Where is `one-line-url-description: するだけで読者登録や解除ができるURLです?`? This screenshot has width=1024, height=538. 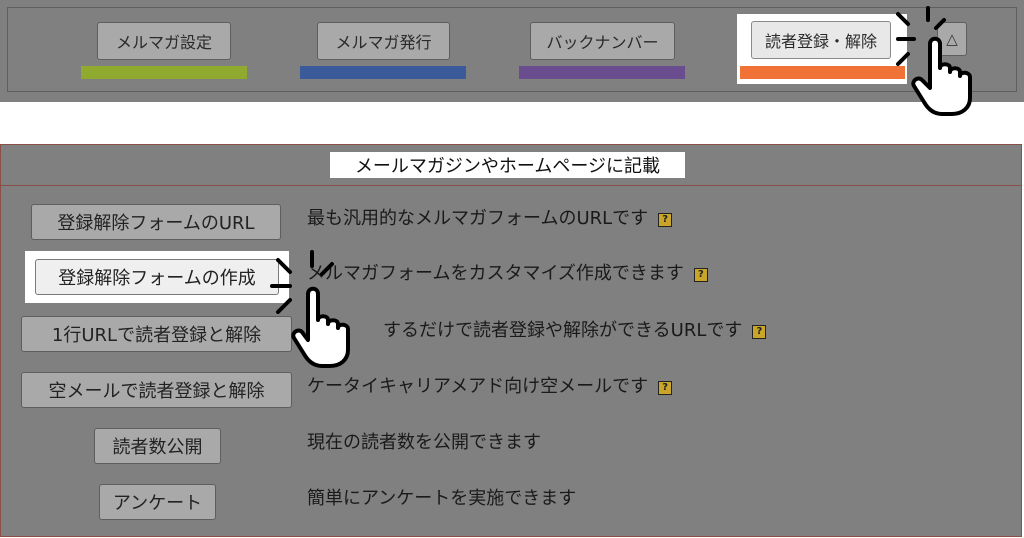
one-line-url-description: するだけで読者登録や解除ができるURLです? is located at coordinates (575, 329).